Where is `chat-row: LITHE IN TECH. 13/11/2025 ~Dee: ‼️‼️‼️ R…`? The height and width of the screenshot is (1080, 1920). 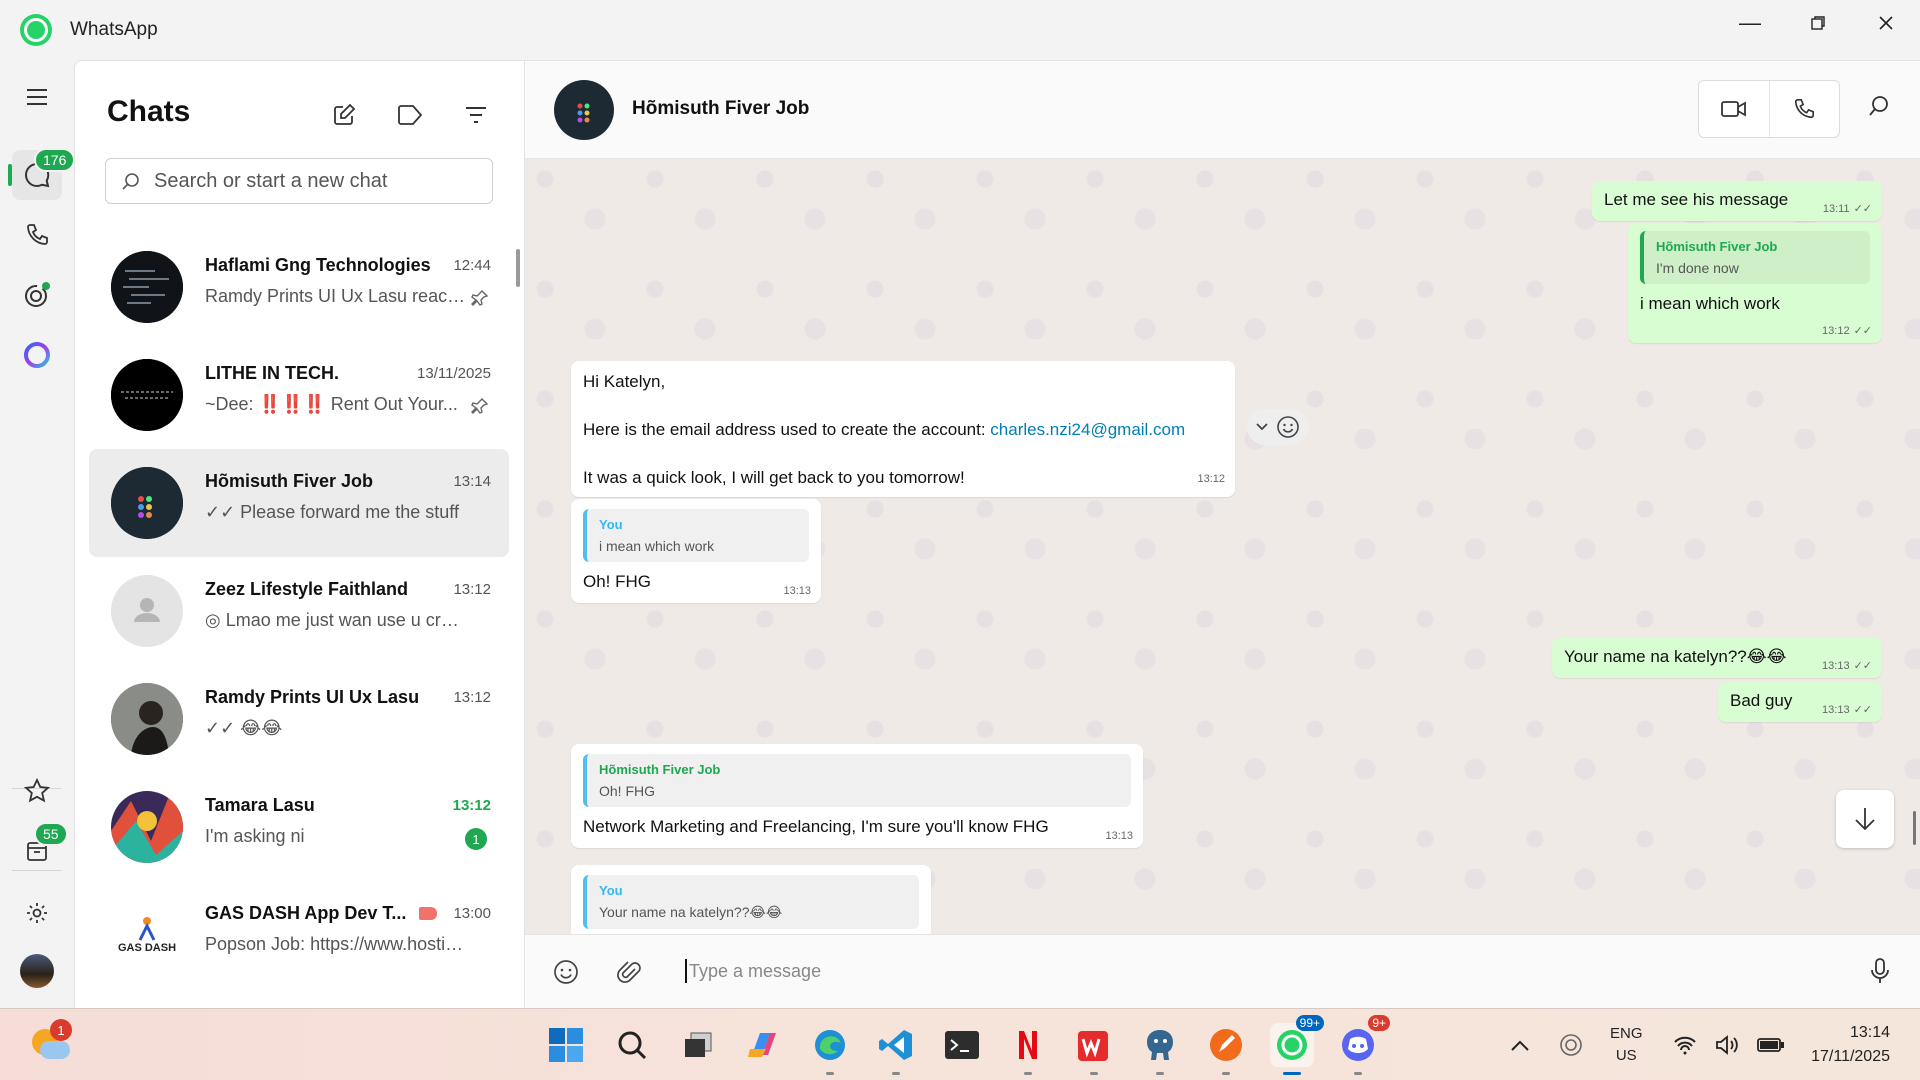 chat-row: LITHE IN TECH. 13/11/2025 ~Dee: ‼️‼️‼️ R… is located at coordinates (299, 395).